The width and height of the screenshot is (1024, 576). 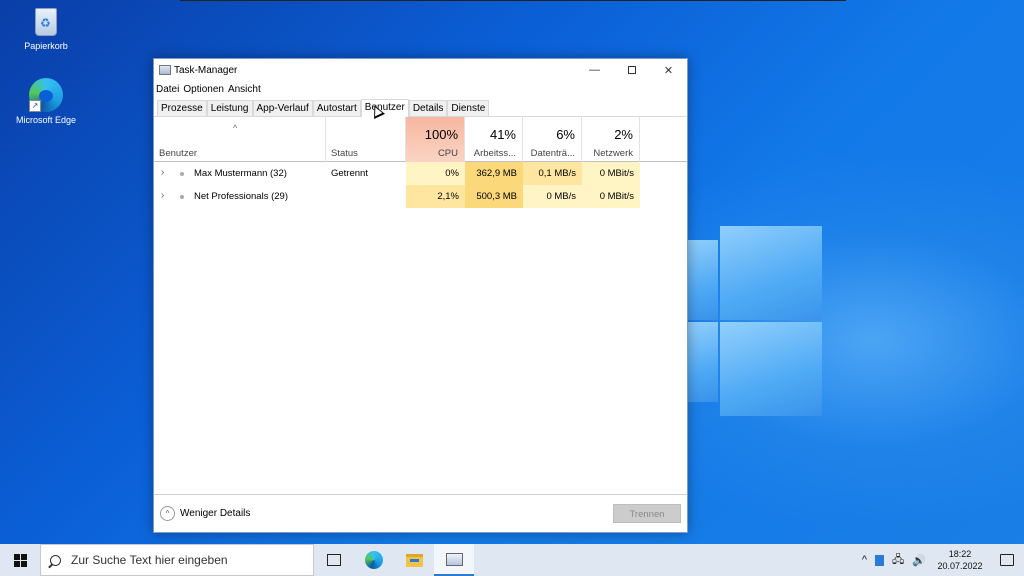 I want to click on desktop-icon-label: Papierkorb, so click(x=46, y=46).